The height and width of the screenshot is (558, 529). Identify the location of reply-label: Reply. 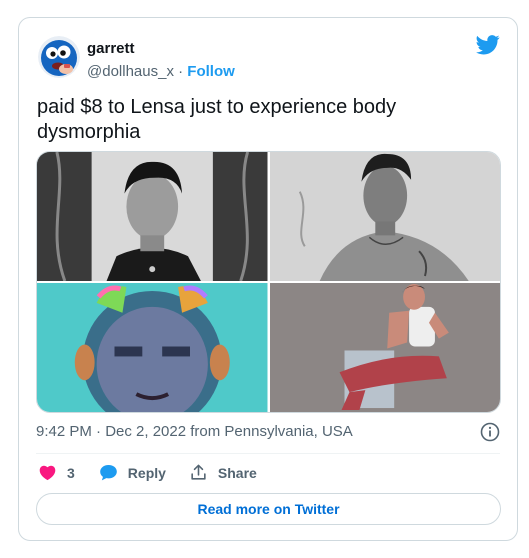
(146, 472).